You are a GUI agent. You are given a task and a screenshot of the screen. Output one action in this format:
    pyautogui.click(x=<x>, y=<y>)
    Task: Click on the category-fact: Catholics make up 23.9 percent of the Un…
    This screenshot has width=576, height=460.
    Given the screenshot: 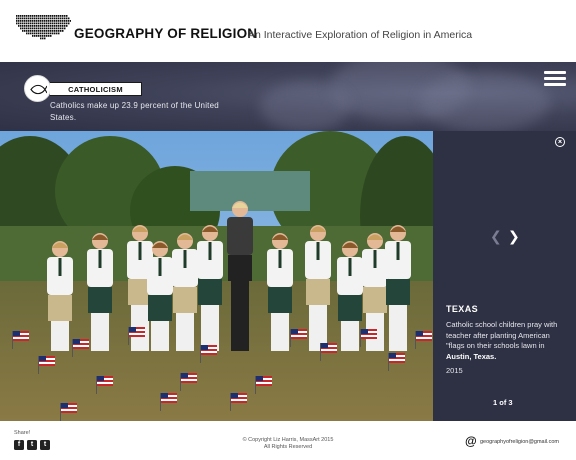 What is the action you would take?
    pyautogui.click(x=134, y=111)
    